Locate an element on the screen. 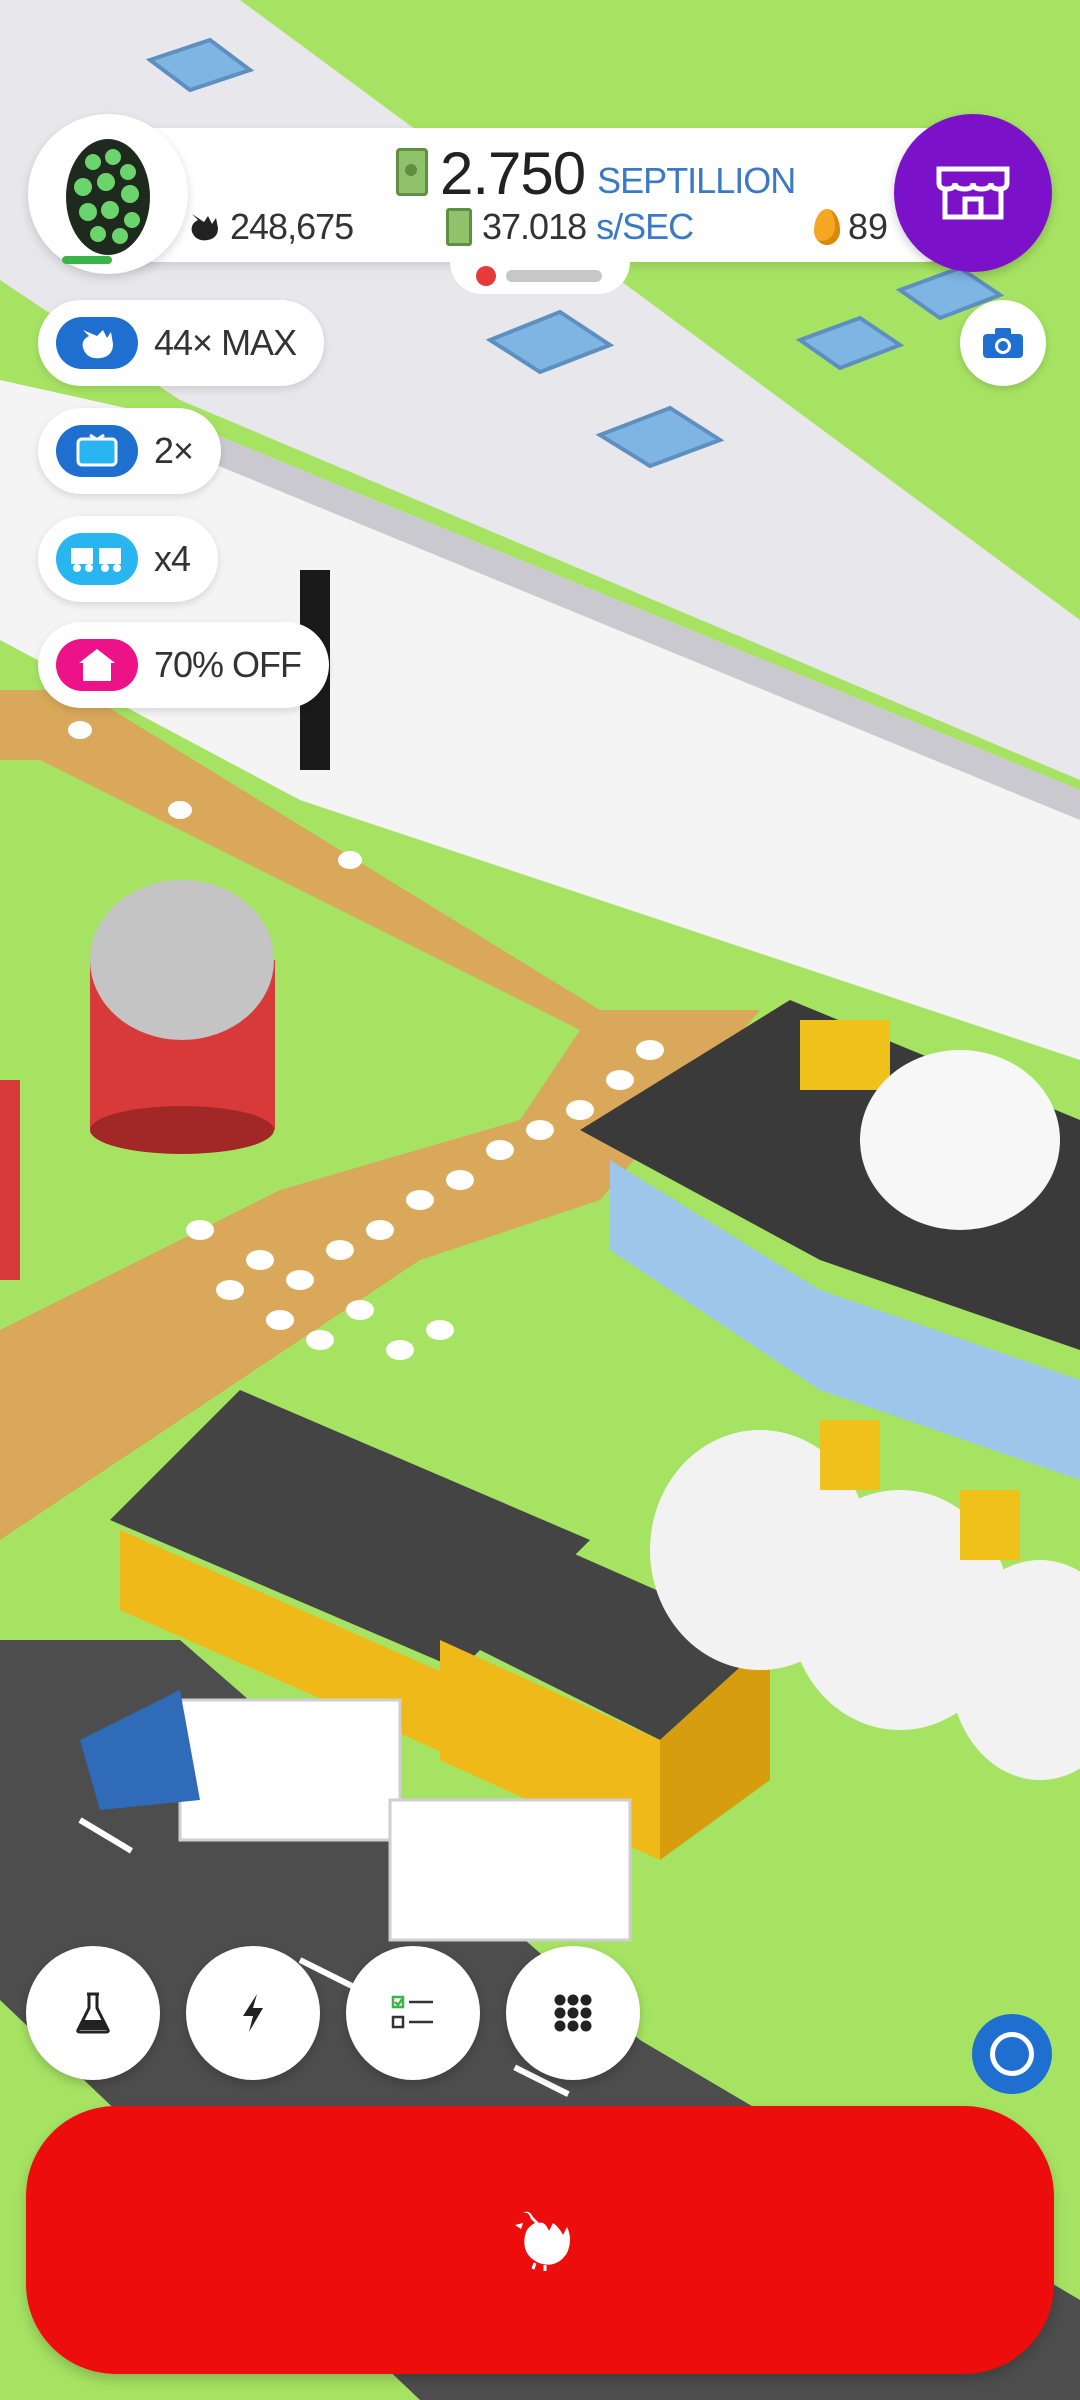  boost-label: 70% OFF is located at coordinates (228, 664).